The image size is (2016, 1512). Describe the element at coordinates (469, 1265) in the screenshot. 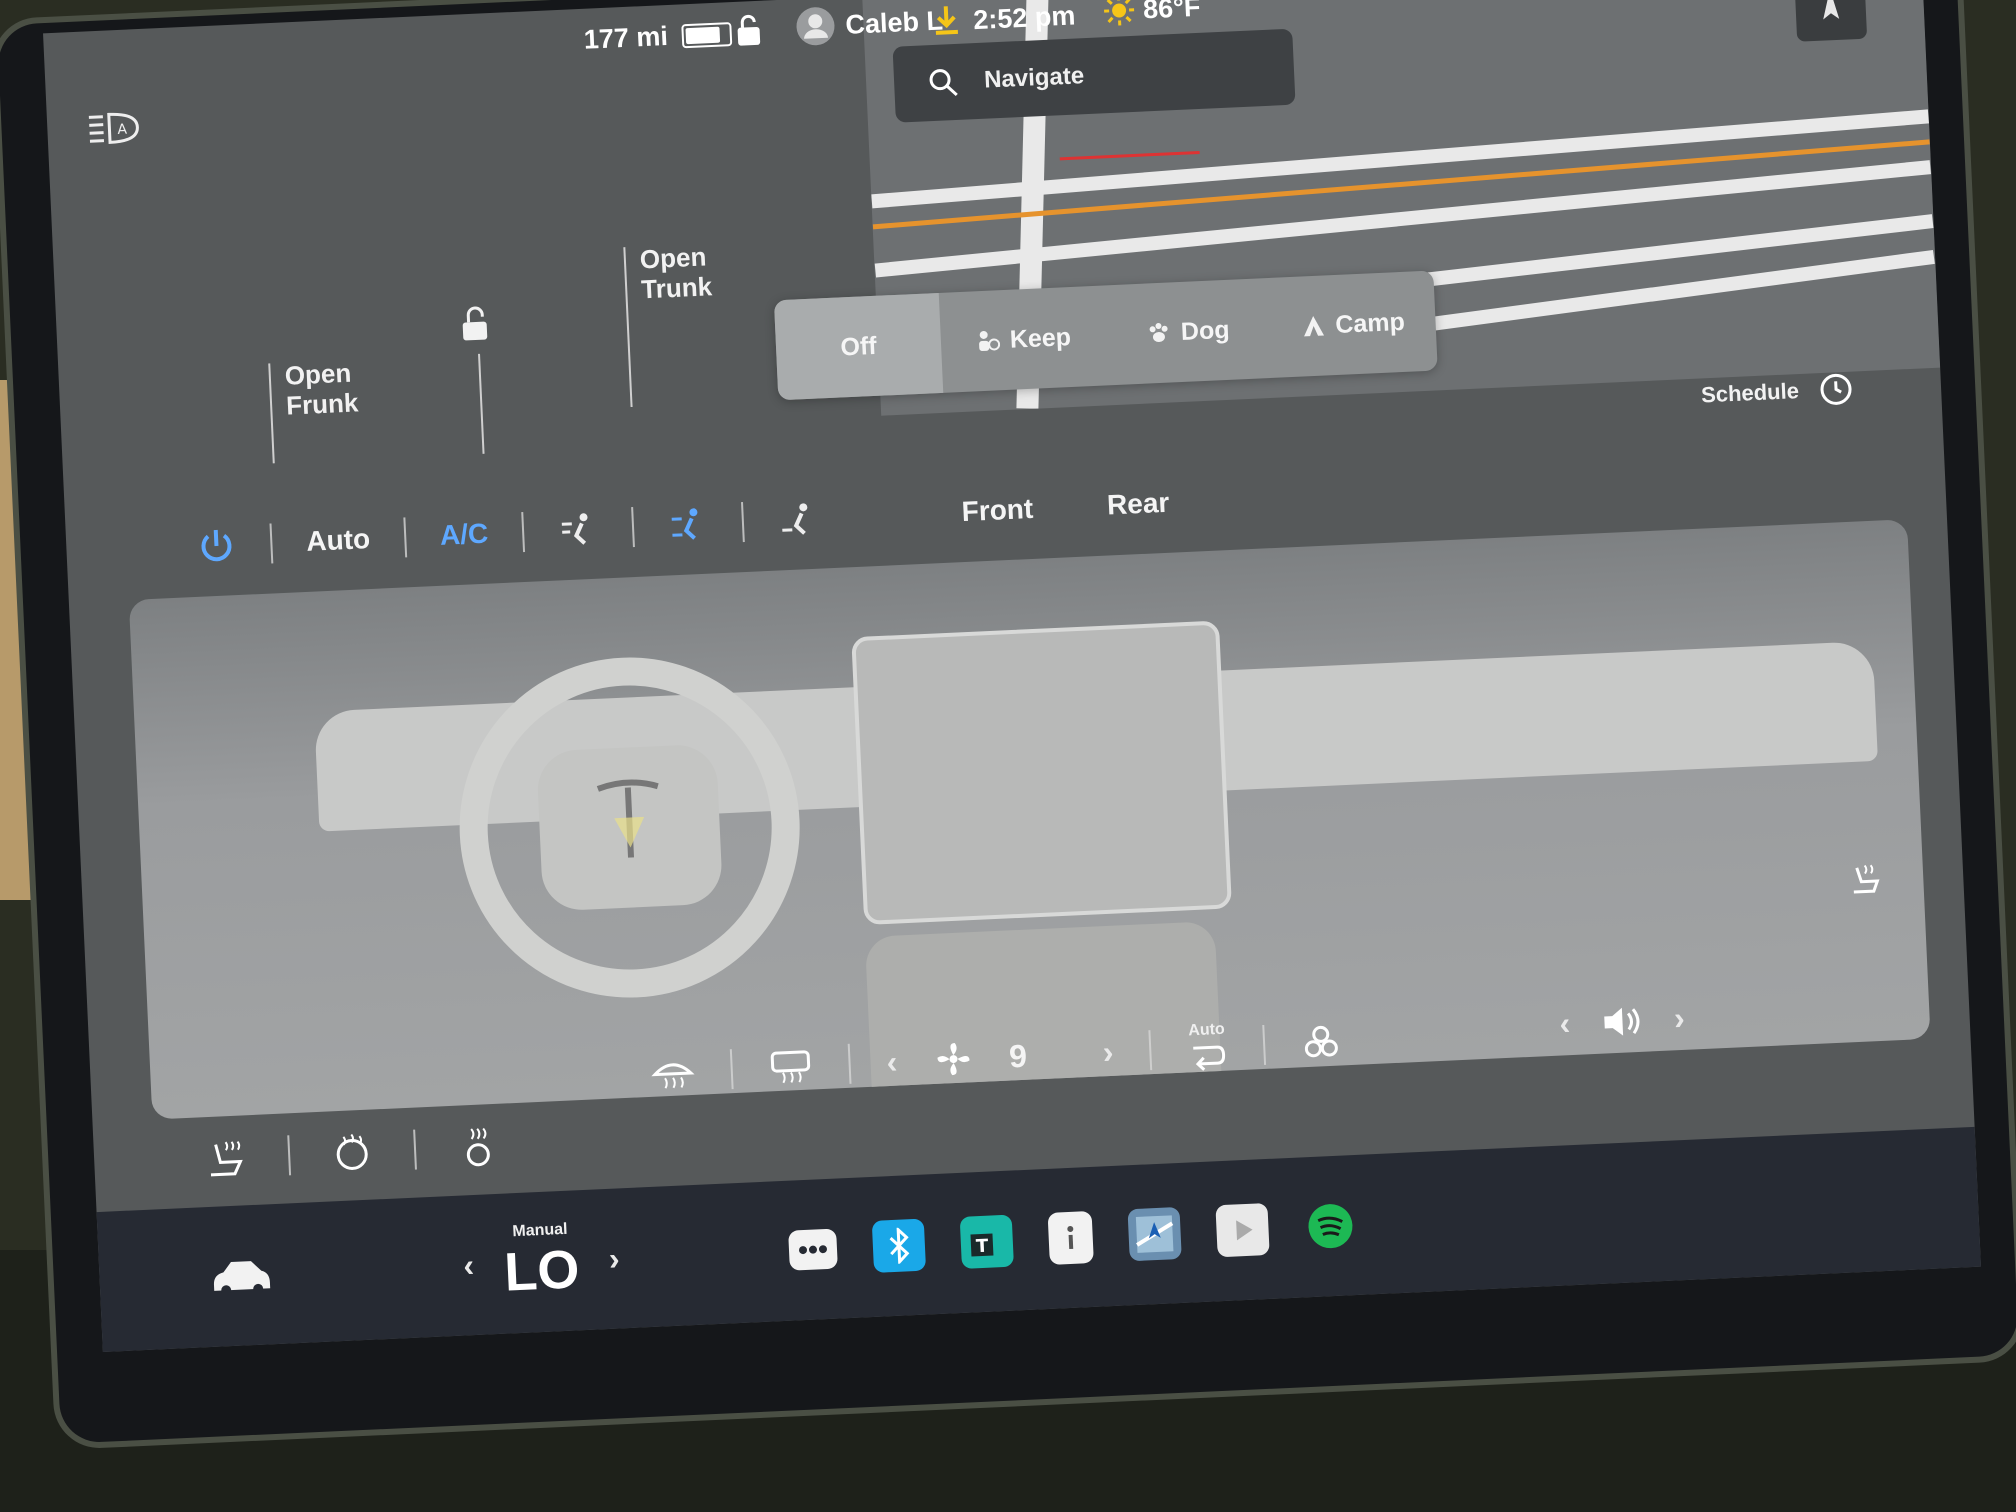

I see `temp-decrease-button: ‹` at that location.